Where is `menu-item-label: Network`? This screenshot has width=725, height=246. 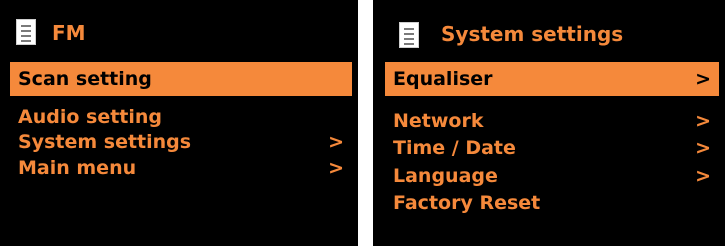
menu-item-label: Network is located at coordinates (438, 121).